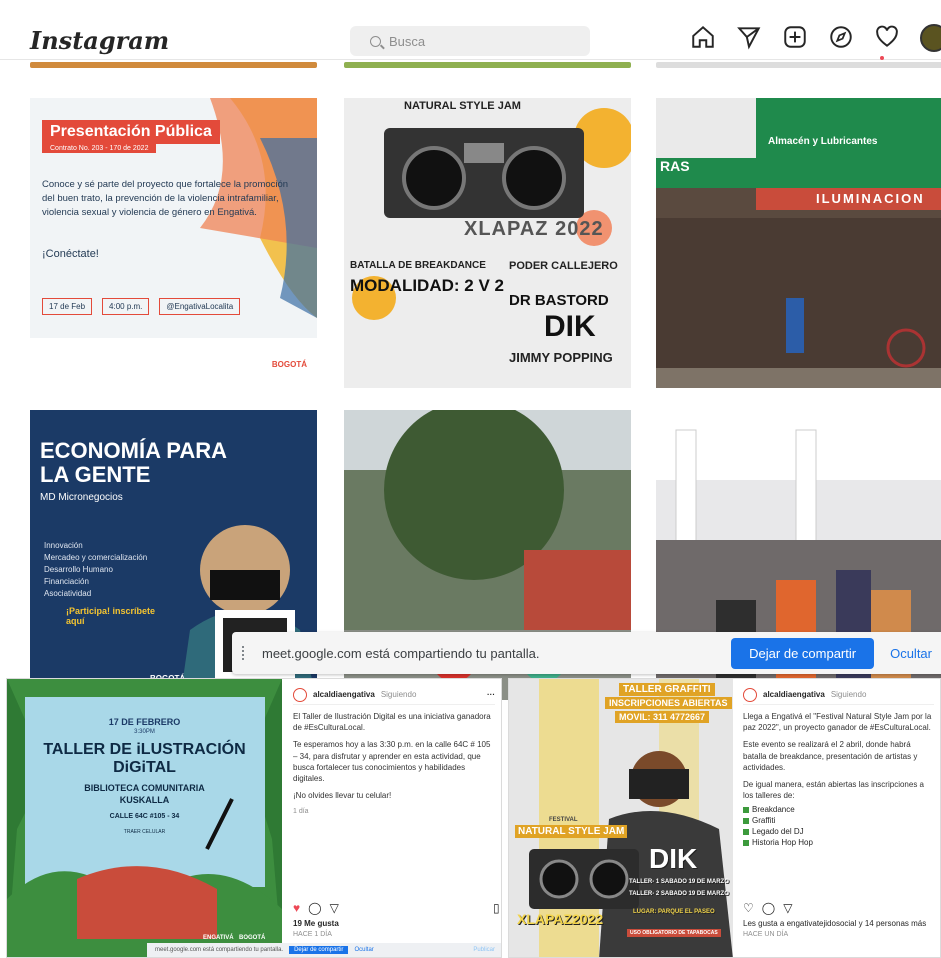  Describe the element at coordinates (561, 357) in the screenshot. I see `post-guest: JIMMY POPPING` at that location.